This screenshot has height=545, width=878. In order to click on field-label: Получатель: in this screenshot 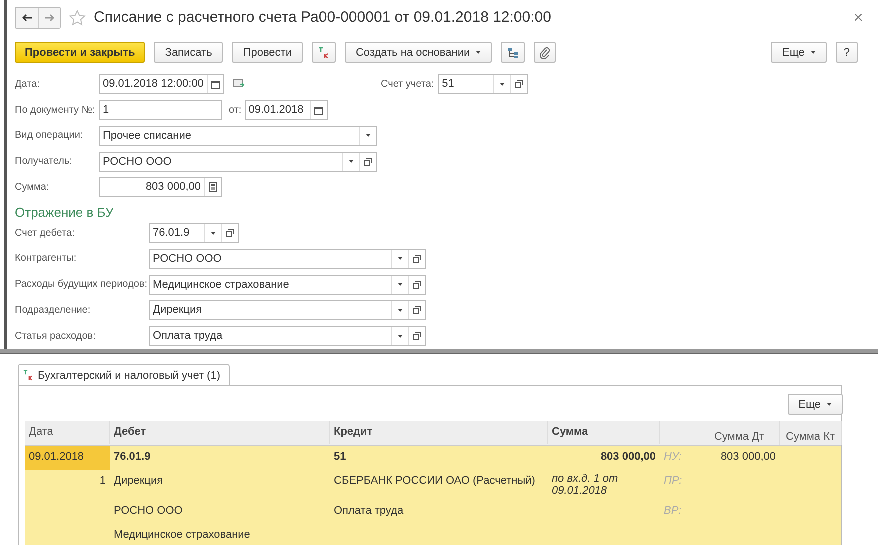, I will do `click(44, 162)`.